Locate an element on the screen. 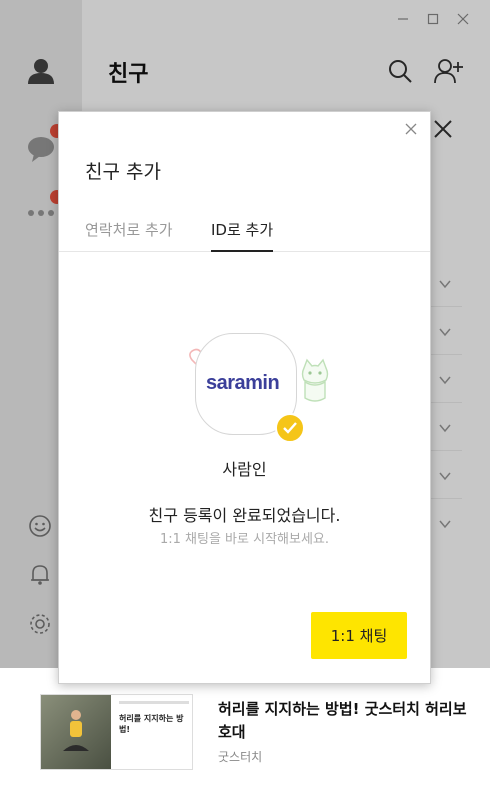  ad-title: 허리를 지지하는 방법! 굿스터치 허리보호대 is located at coordinates (343, 721).